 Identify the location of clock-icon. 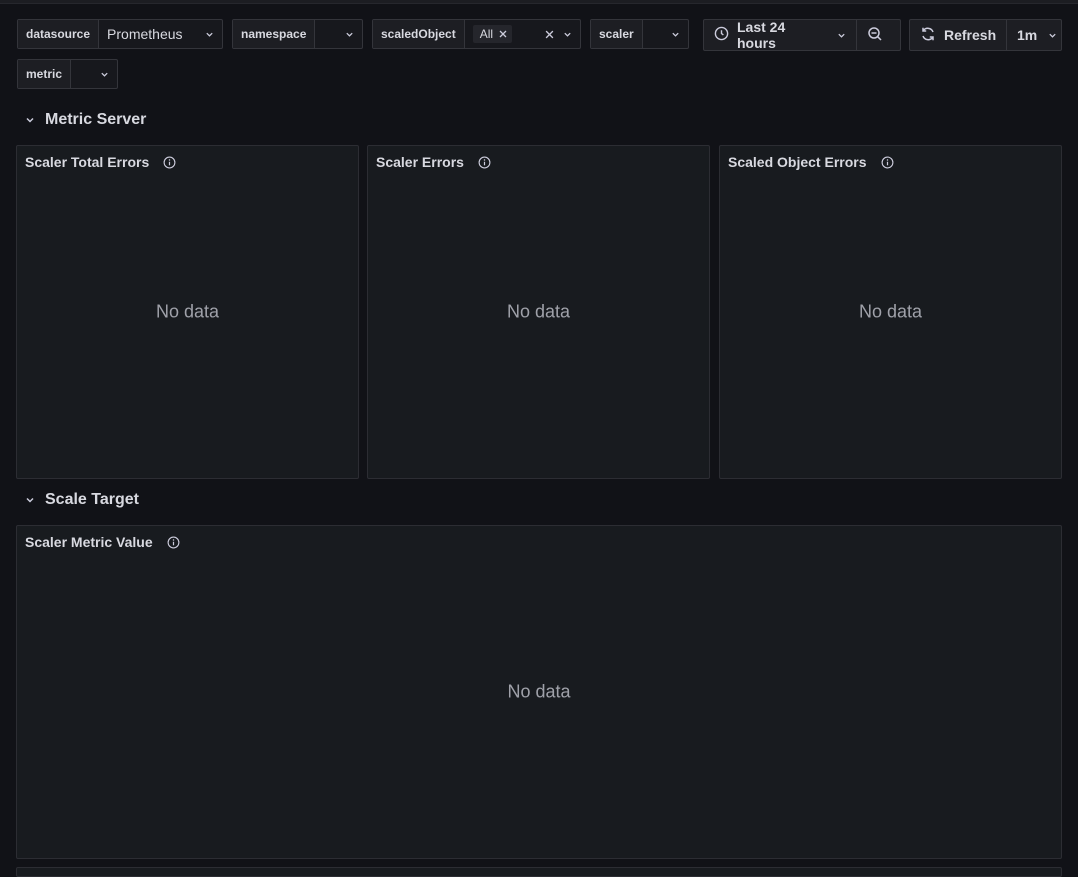
(721, 35).